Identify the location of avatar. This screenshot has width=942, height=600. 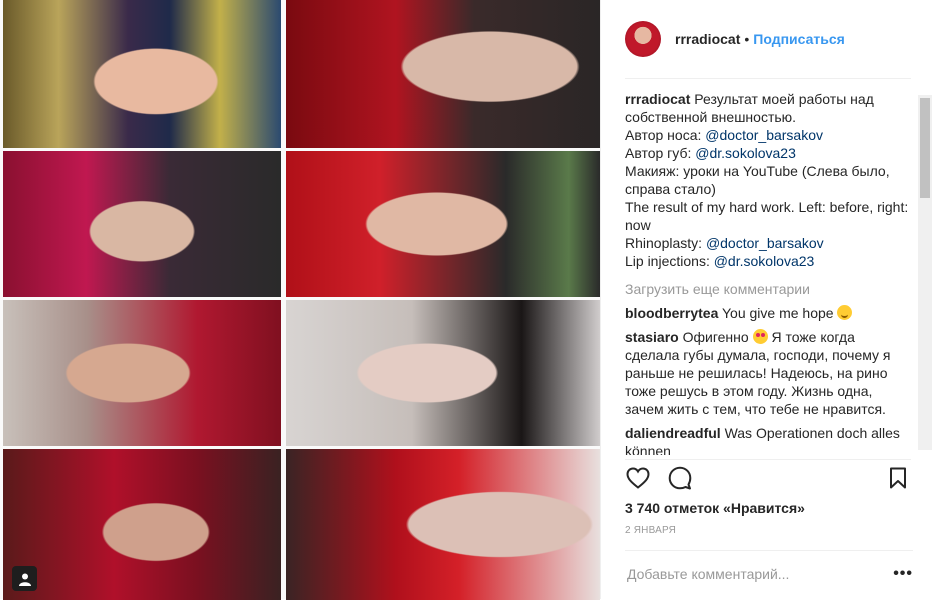
(643, 39).